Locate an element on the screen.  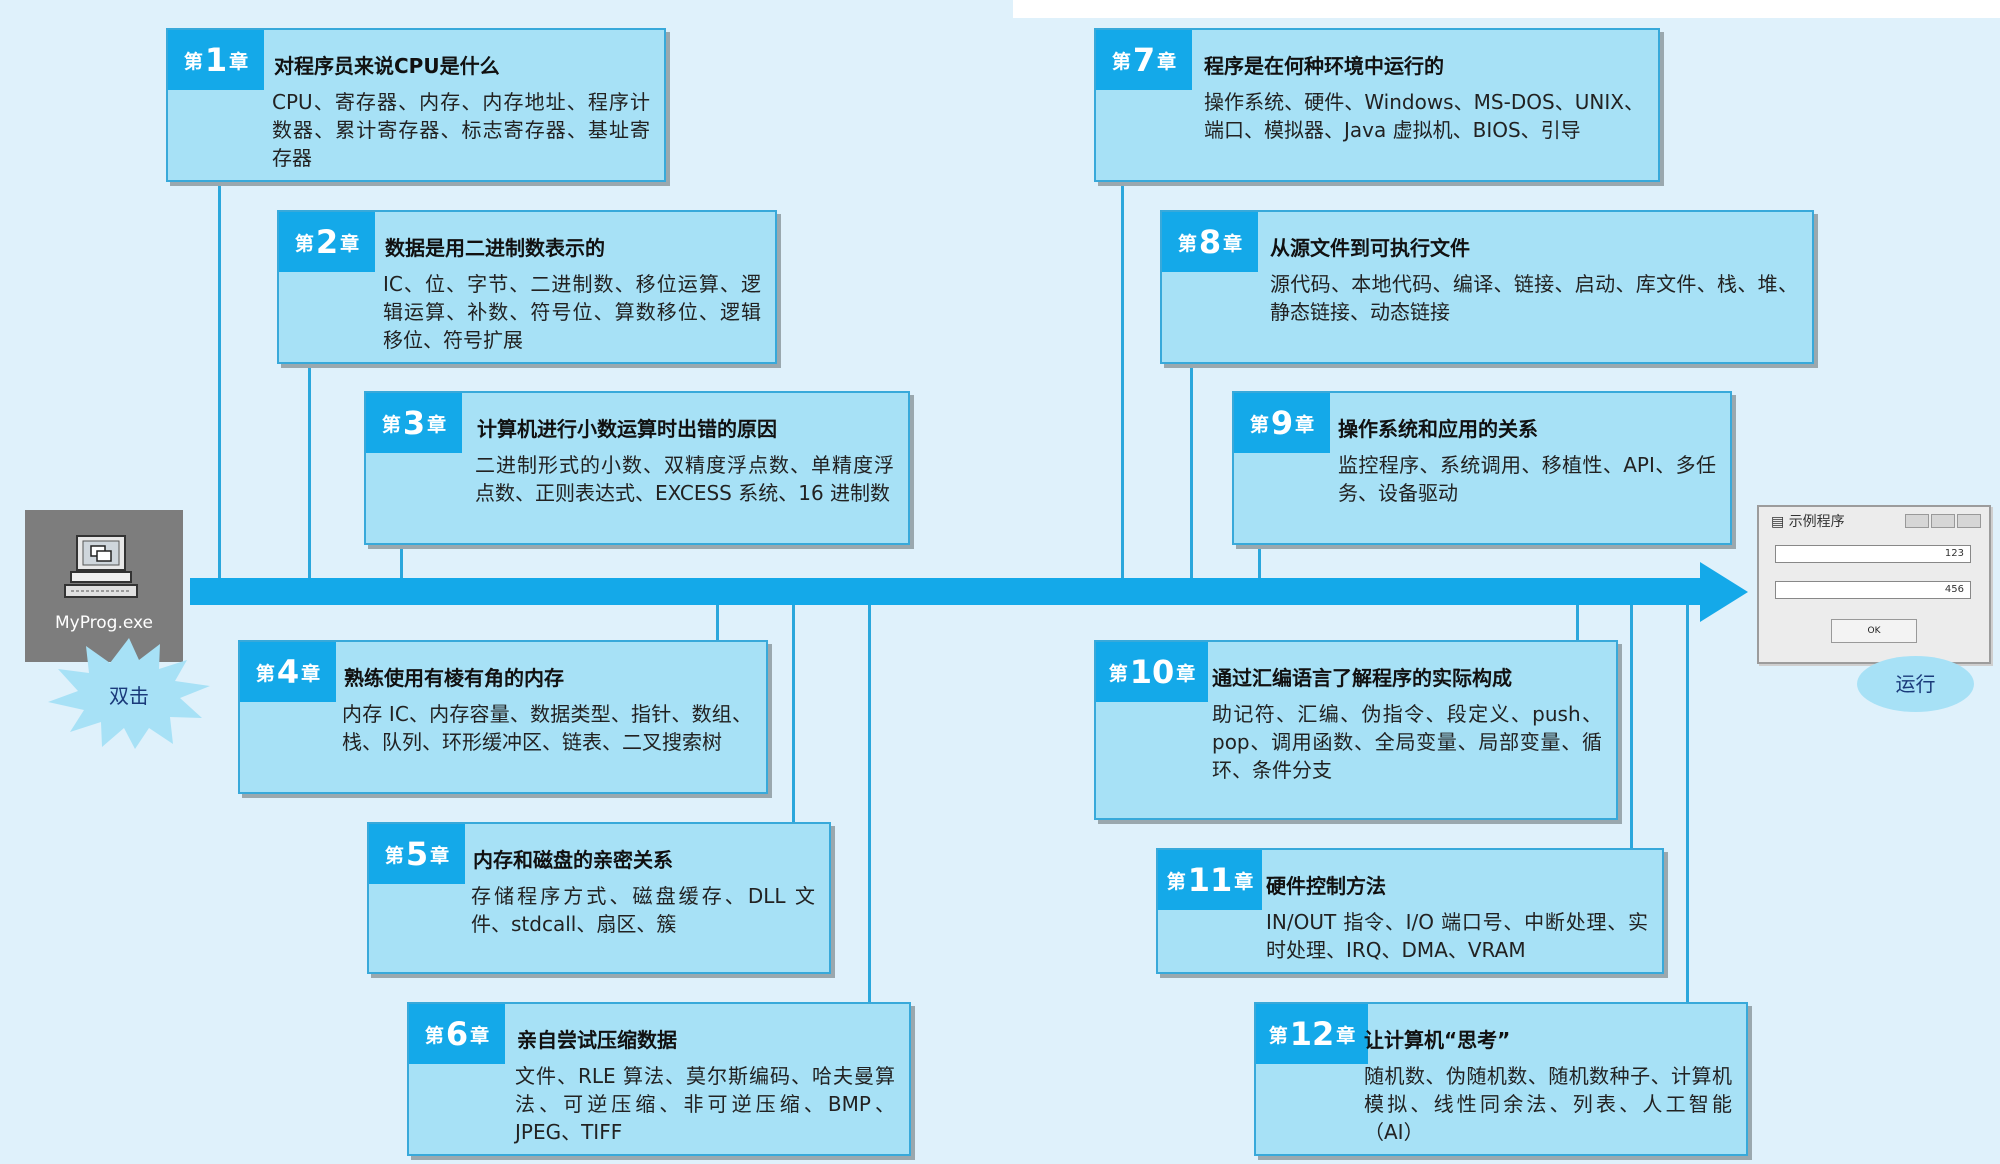
chapter-number: 5 is located at coordinates (417, 854).